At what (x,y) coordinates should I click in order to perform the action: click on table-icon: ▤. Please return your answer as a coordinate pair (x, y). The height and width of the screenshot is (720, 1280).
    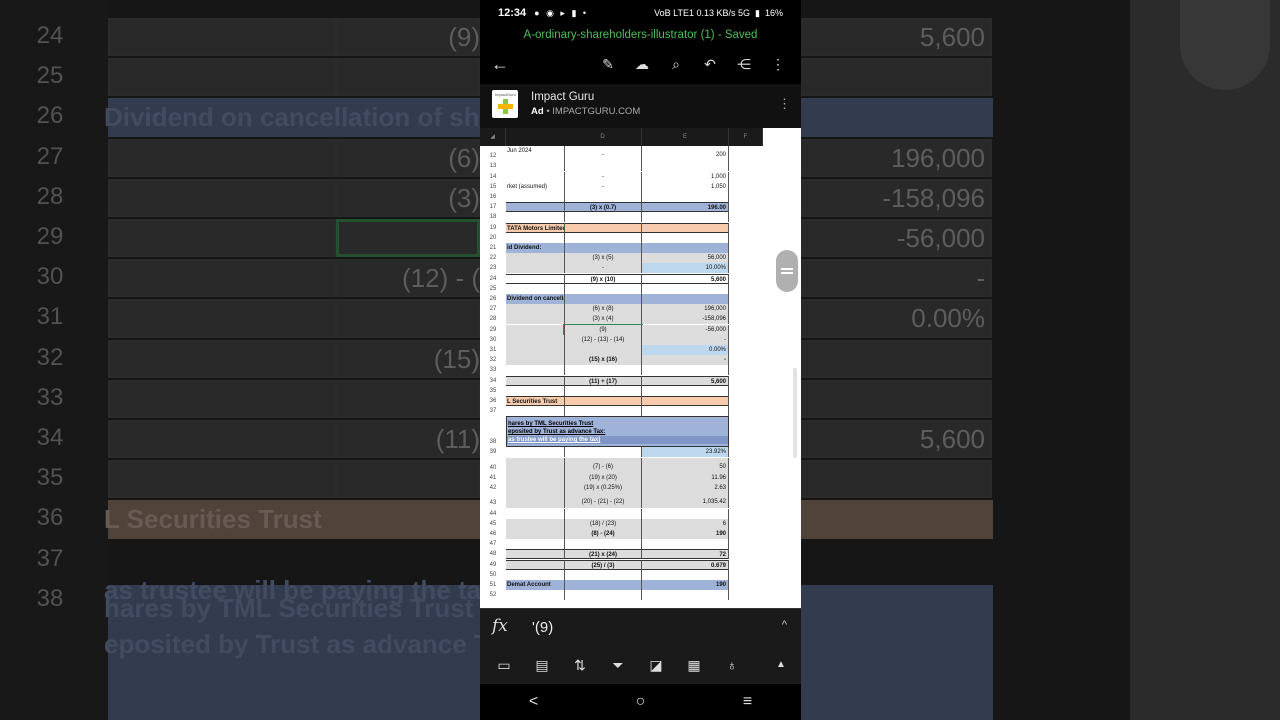
    Looking at the image, I should click on (542, 665).